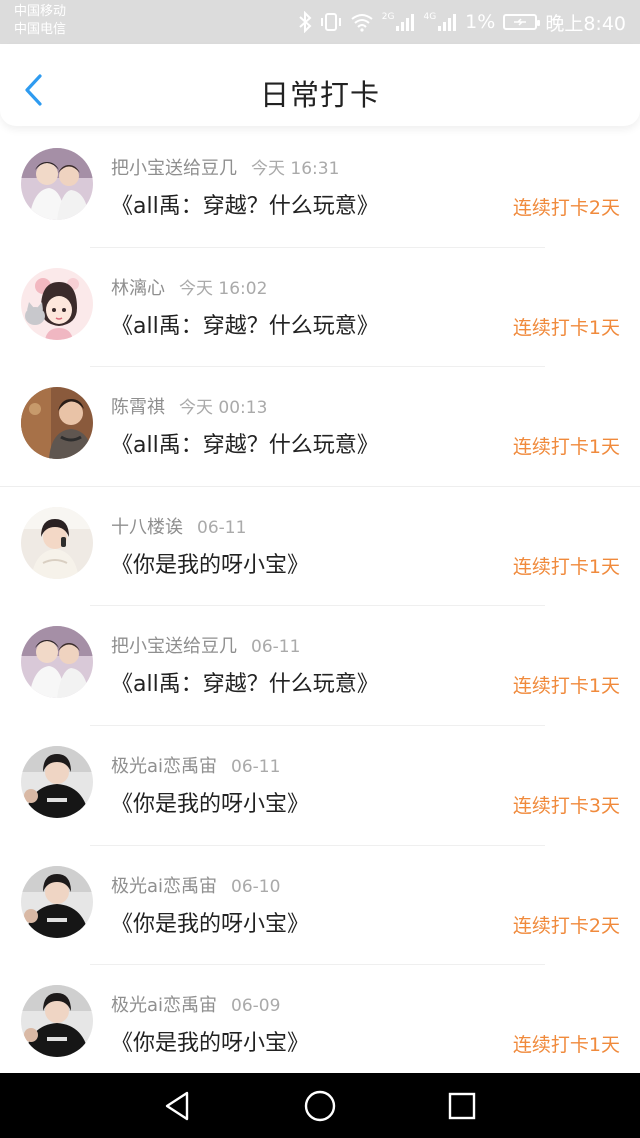 The width and height of the screenshot is (640, 1138). What do you see at coordinates (331, 22) in the screenshot?
I see `vibrate-icon` at bounding box center [331, 22].